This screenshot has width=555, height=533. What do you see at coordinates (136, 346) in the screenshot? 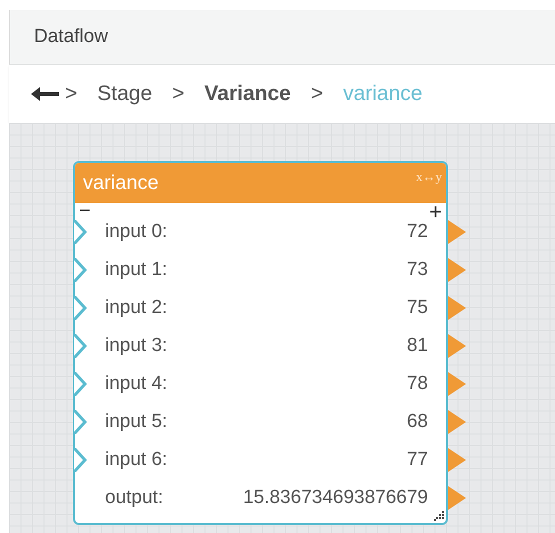
I see `input-label: input 3:` at bounding box center [136, 346].